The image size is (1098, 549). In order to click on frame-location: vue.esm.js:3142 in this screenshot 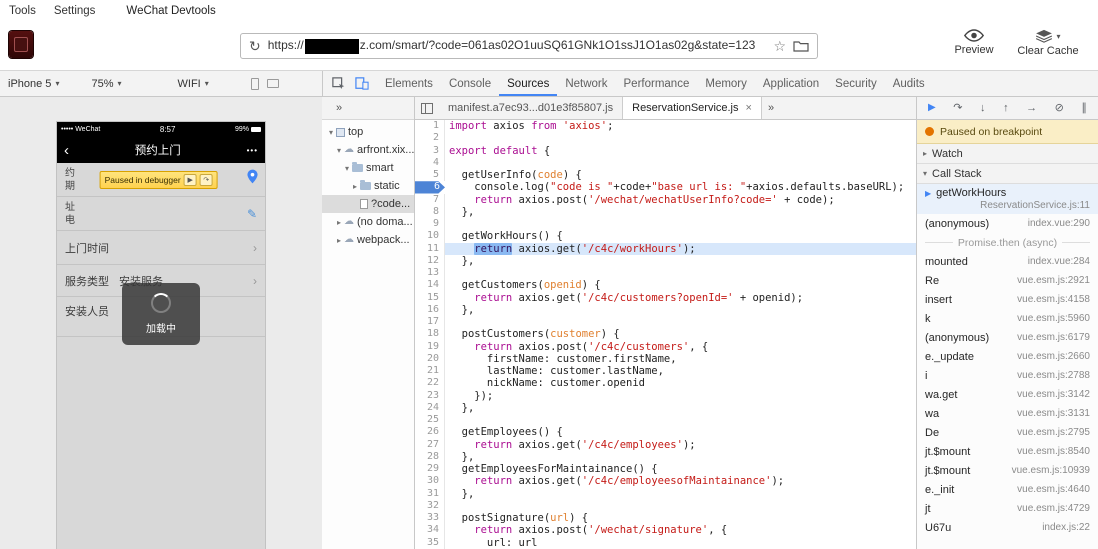, I will do `click(1053, 394)`.